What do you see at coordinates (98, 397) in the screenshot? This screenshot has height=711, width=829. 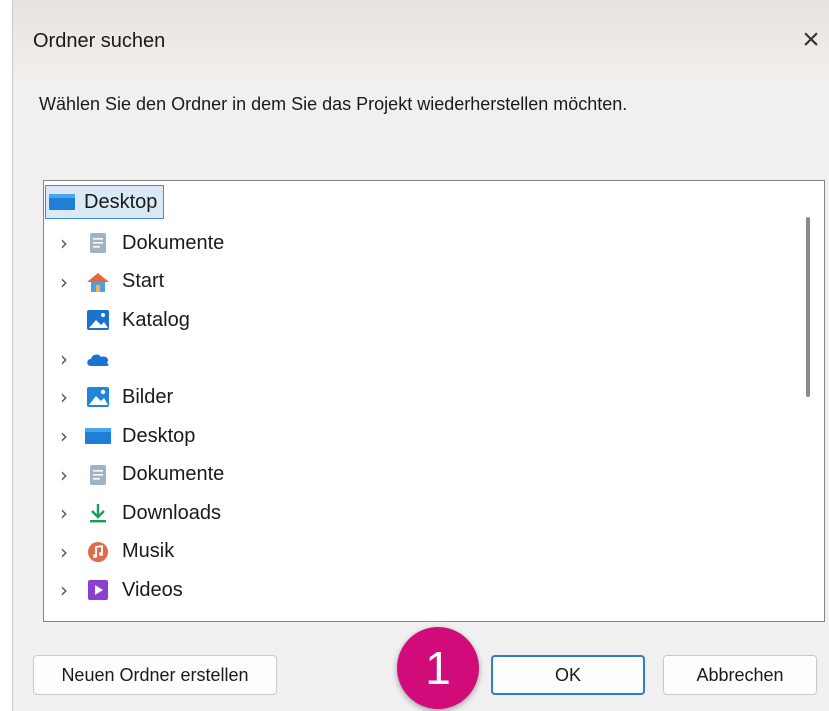 I see `pictures-icon` at bounding box center [98, 397].